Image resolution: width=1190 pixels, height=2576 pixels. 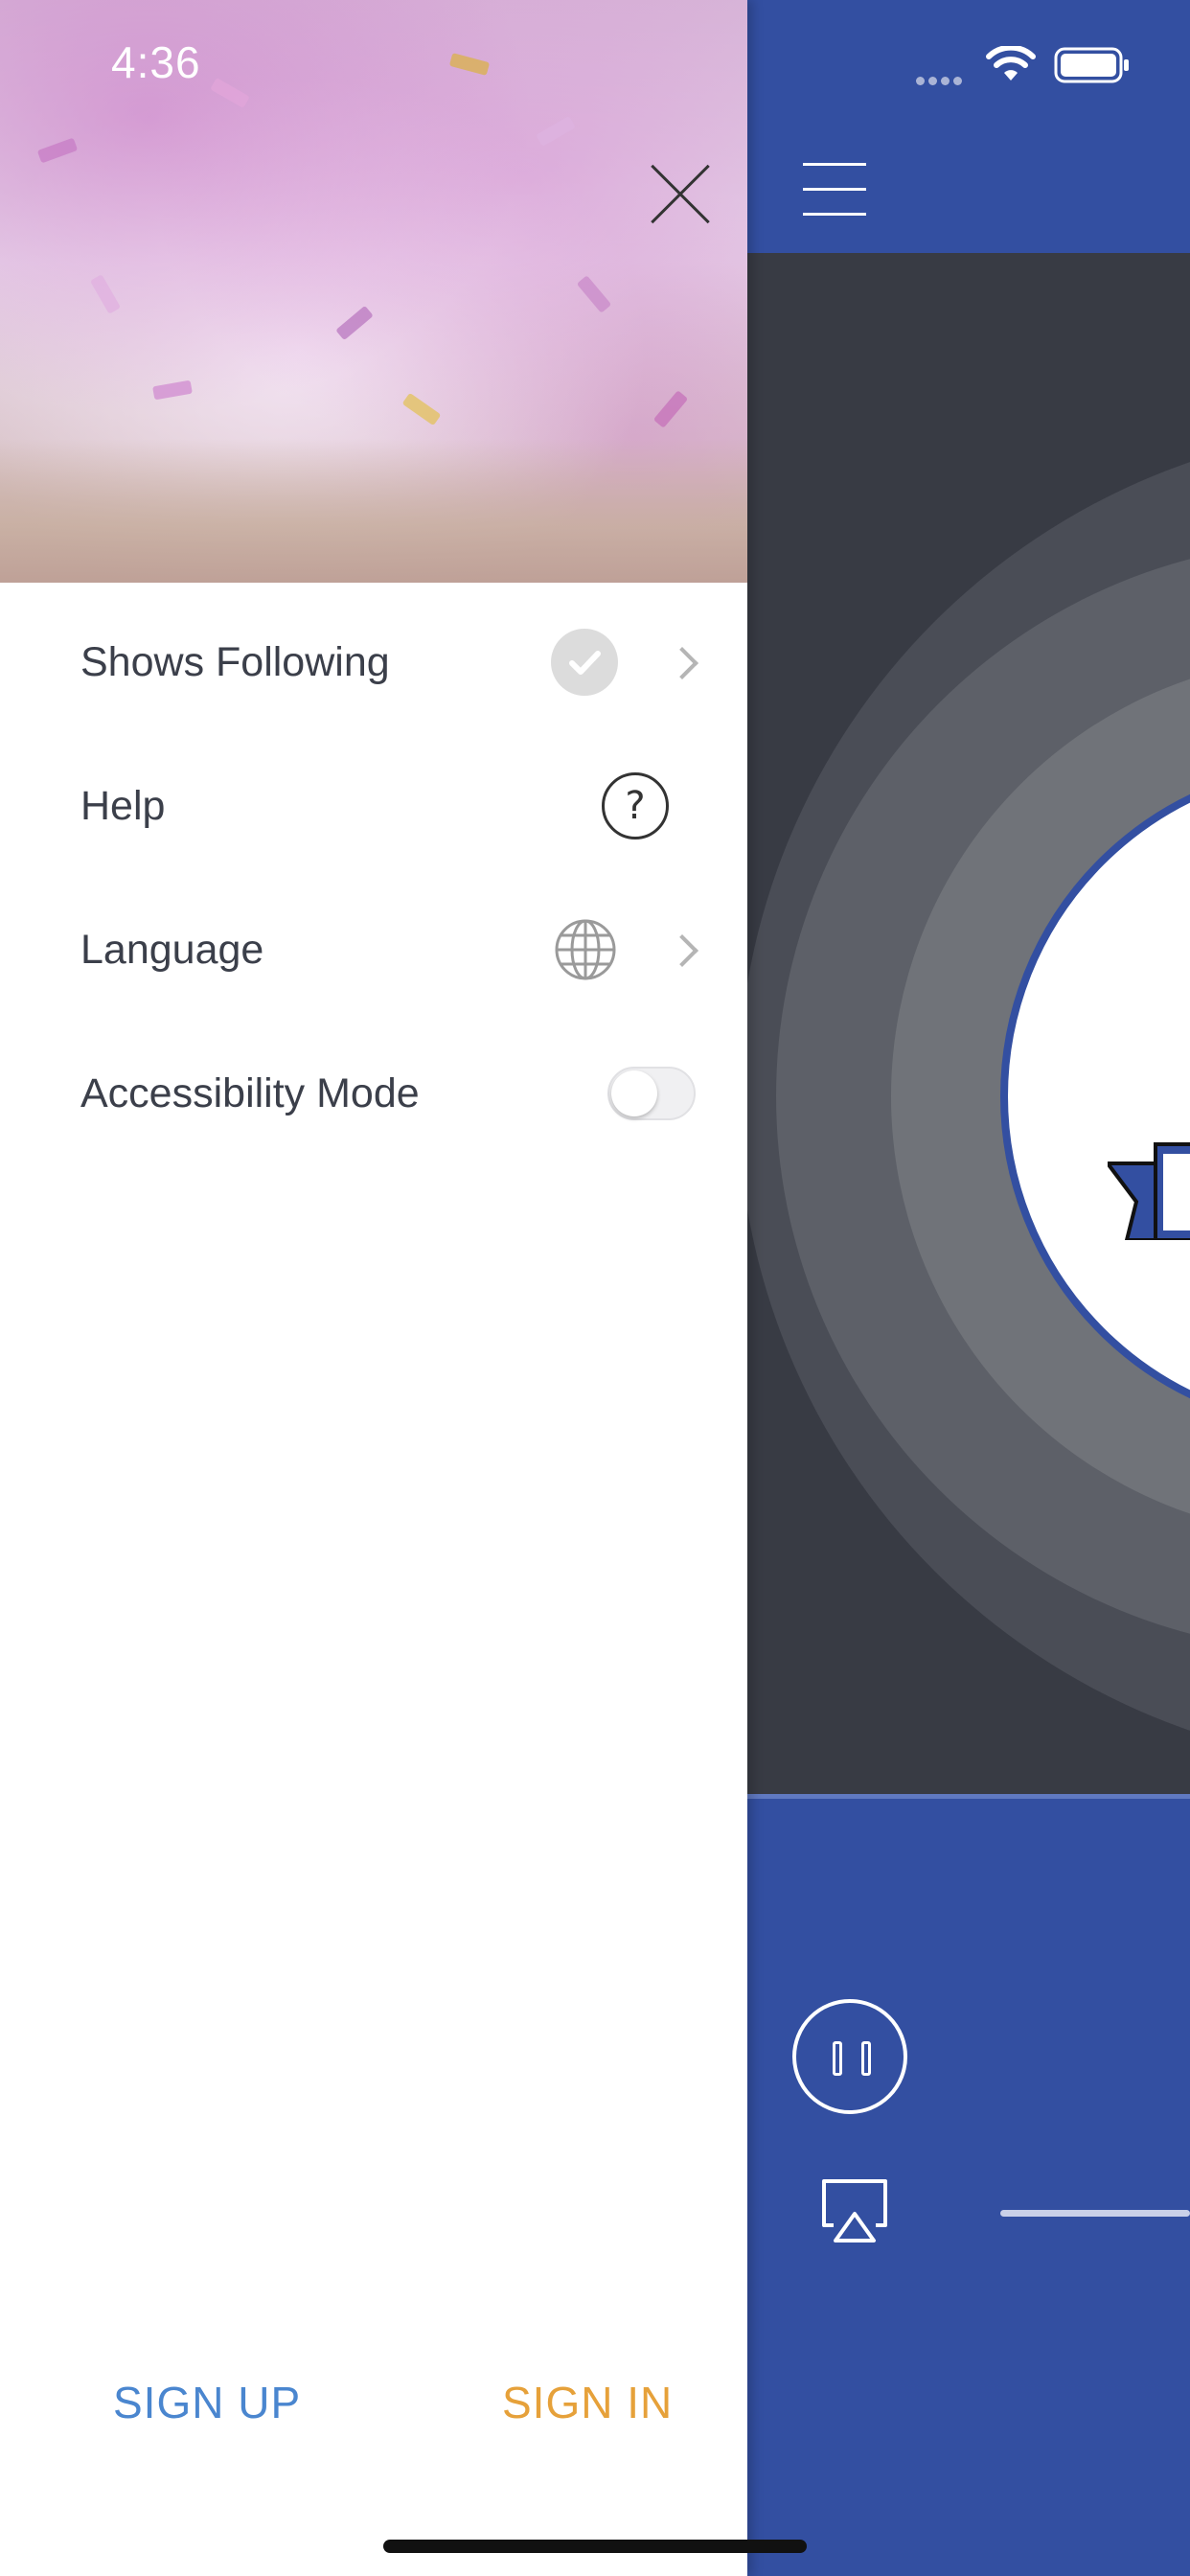 What do you see at coordinates (968, 1796) in the screenshot?
I see `playback-progress-divider` at bounding box center [968, 1796].